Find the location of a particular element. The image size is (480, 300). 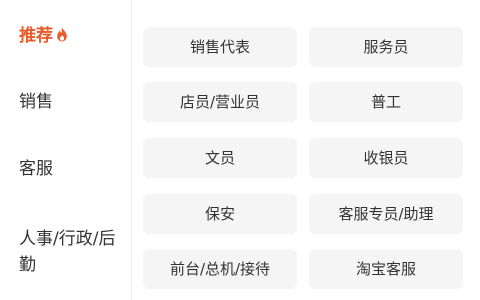

job-chip-waiter: 服务员 is located at coordinates (386, 47).